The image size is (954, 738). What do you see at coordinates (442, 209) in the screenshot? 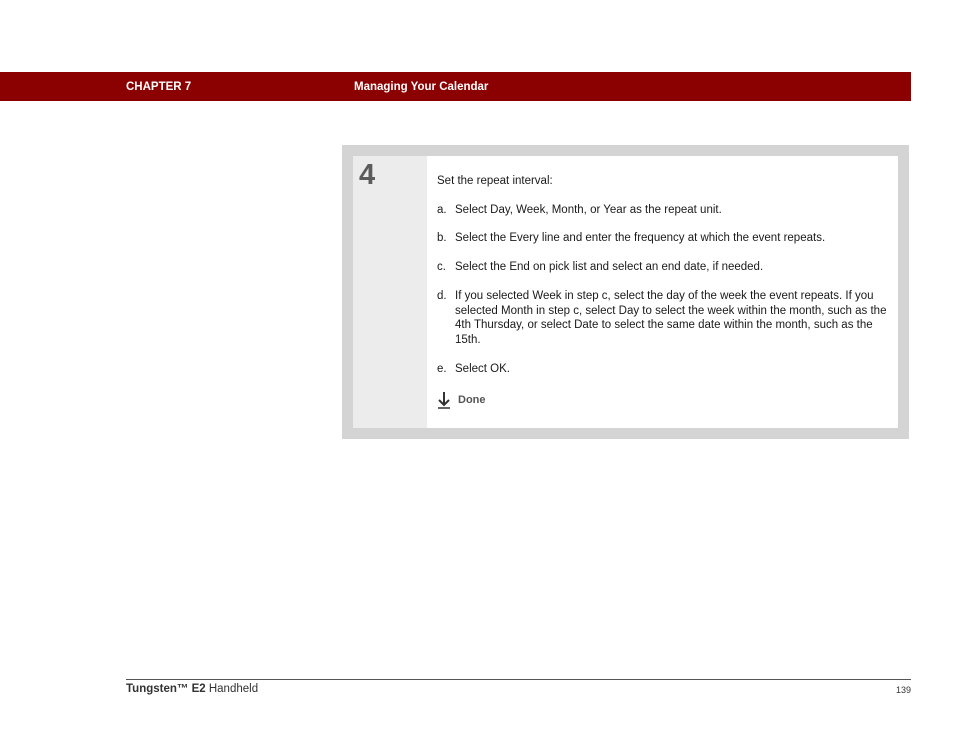
I see `sub-step-marker: a.` at bounding box center [442, 209].